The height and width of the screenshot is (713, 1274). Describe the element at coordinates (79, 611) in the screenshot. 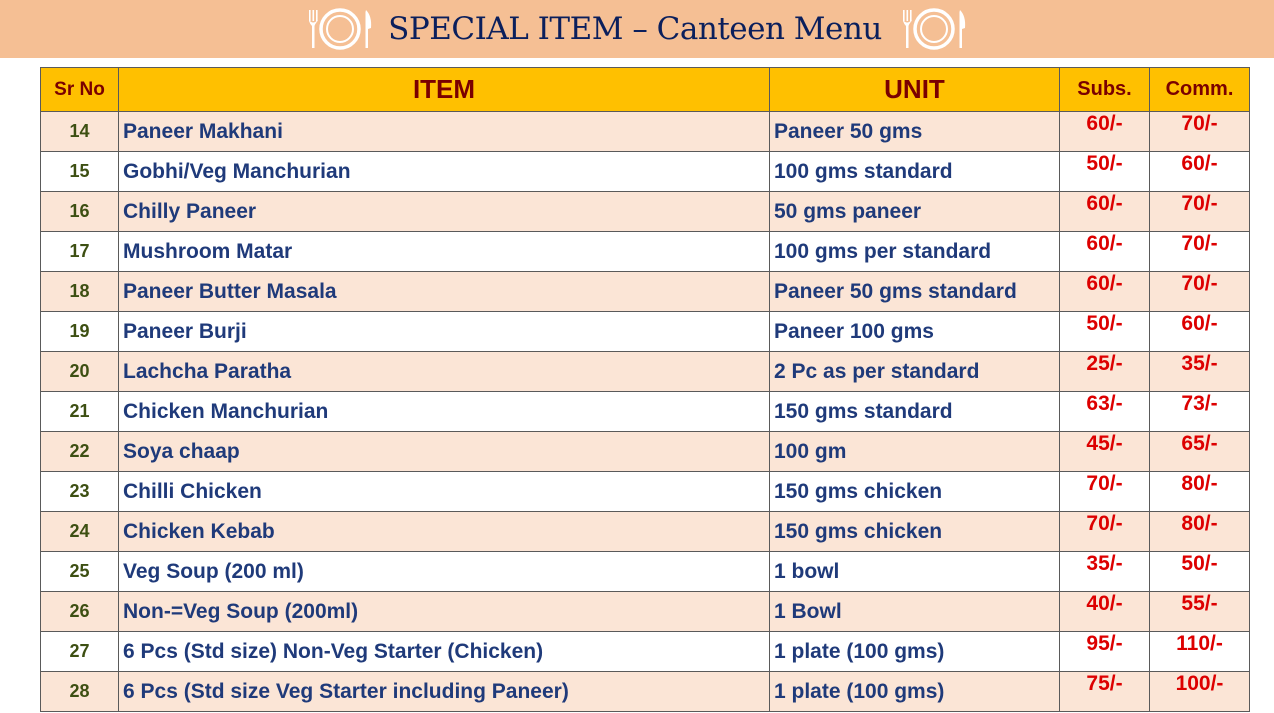

I see `sr-no-cell: 26` at that location.